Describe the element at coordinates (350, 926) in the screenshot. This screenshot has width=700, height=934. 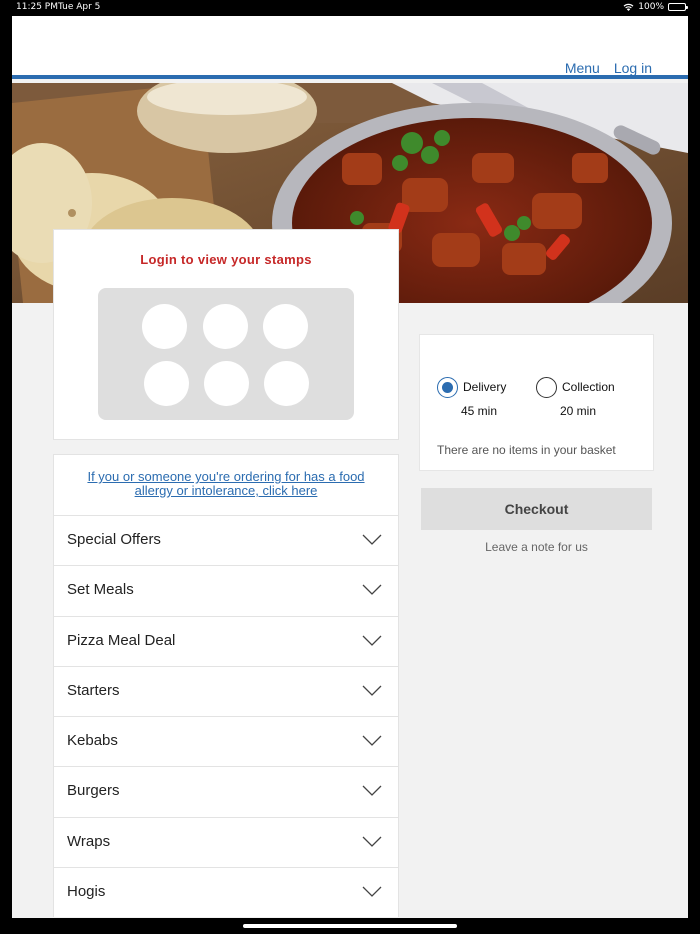
I see `home-indicator` at that location.